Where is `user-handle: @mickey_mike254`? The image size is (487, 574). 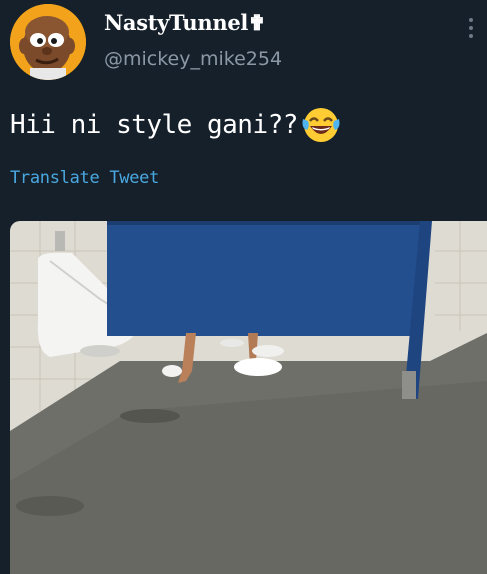
user-handle: @mickey_mike254 is located at coordinates (193, 59).